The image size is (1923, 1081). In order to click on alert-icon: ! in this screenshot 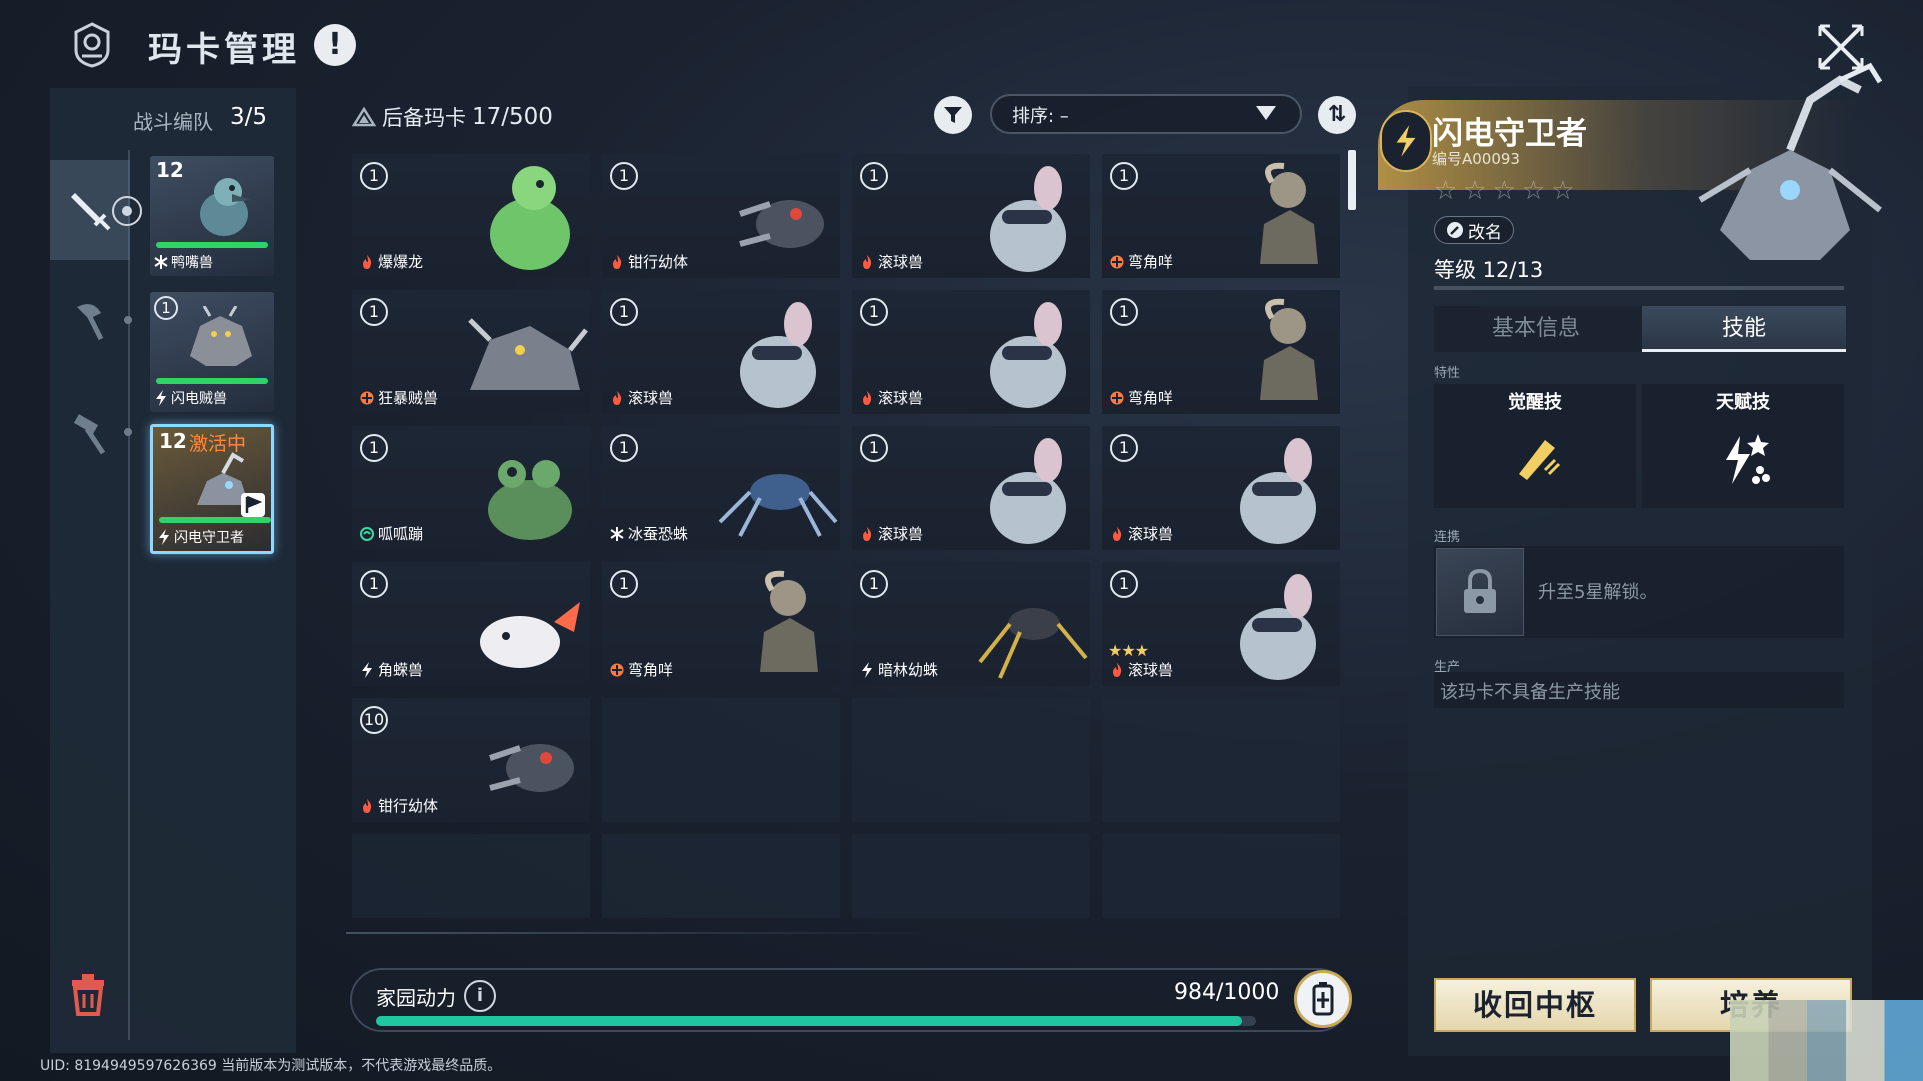, I will do `click(335, 45)`.